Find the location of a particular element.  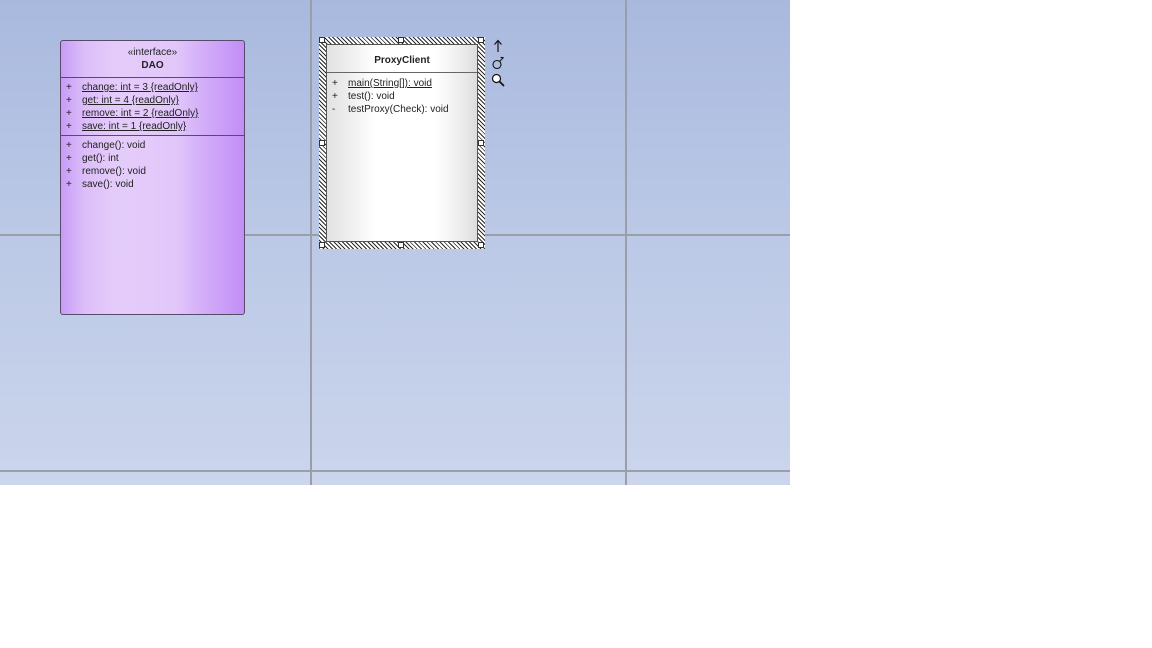

resize-handle-bottom is located at coordinates (401, 245).